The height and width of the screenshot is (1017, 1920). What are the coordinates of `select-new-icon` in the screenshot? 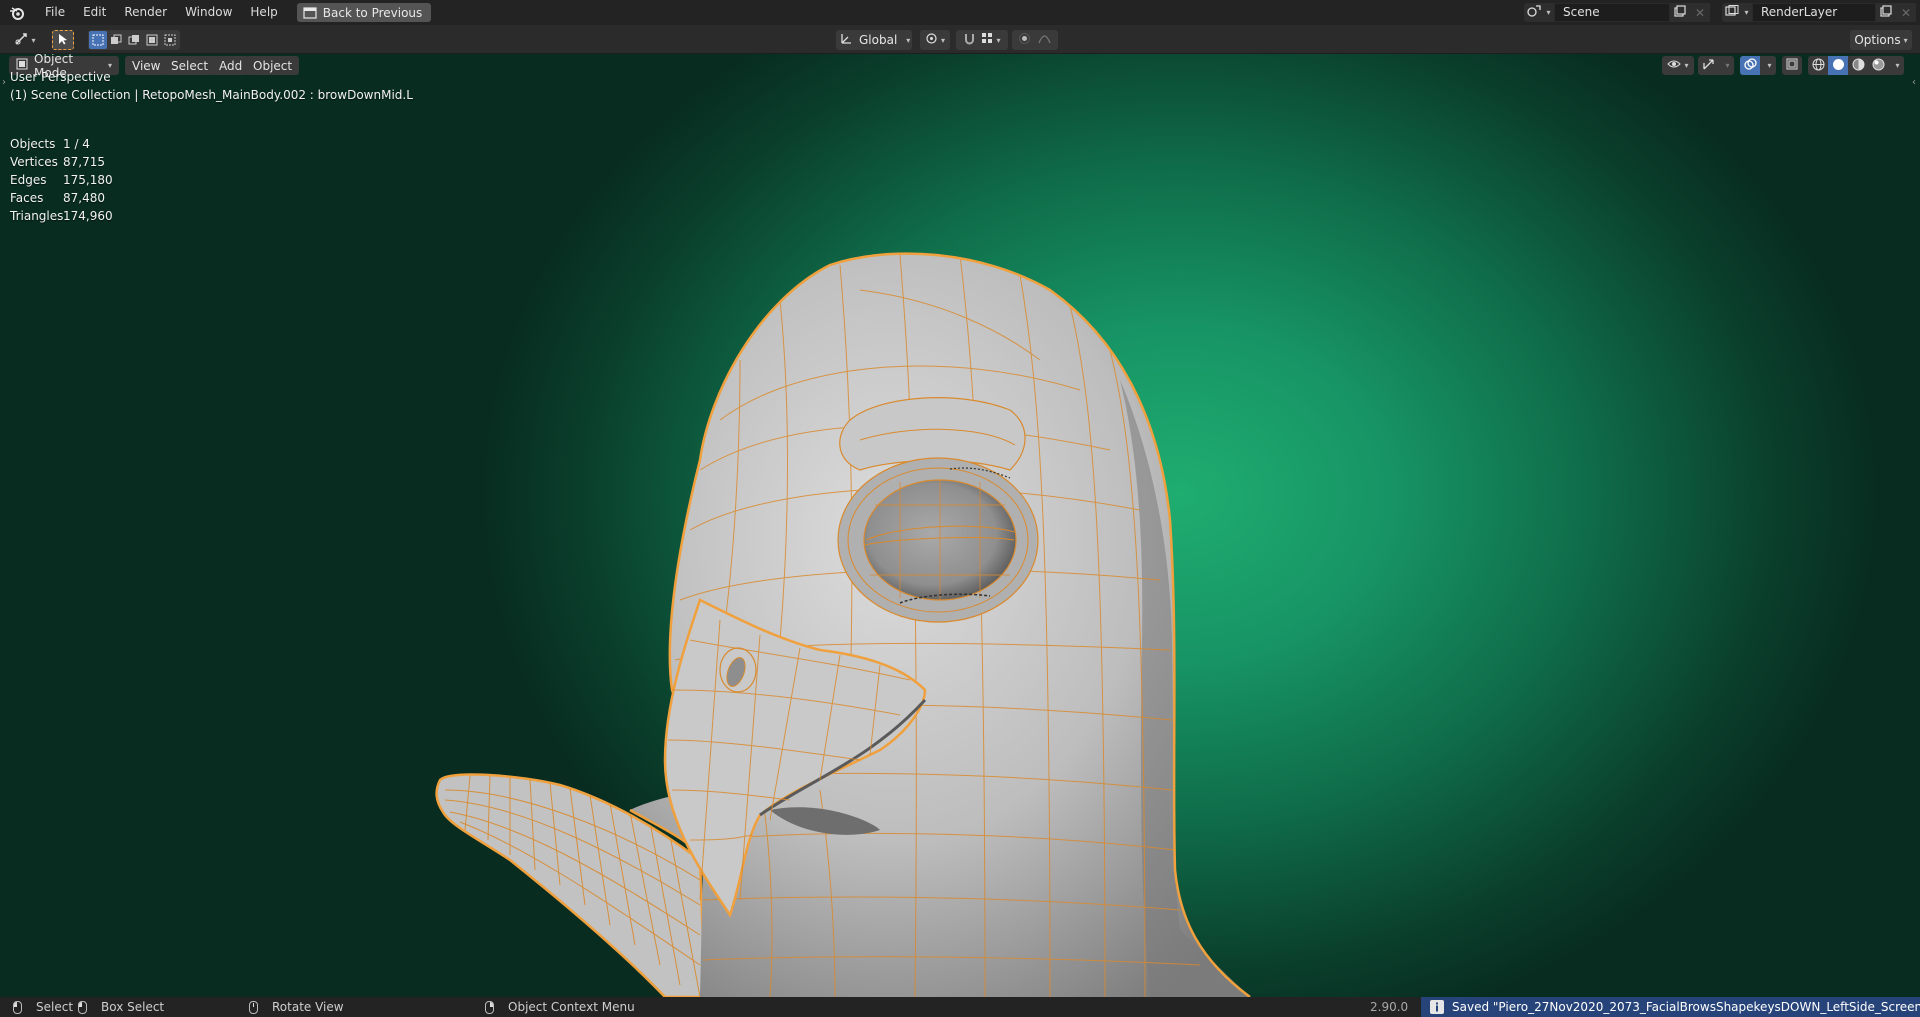 It's located at (98, 40).